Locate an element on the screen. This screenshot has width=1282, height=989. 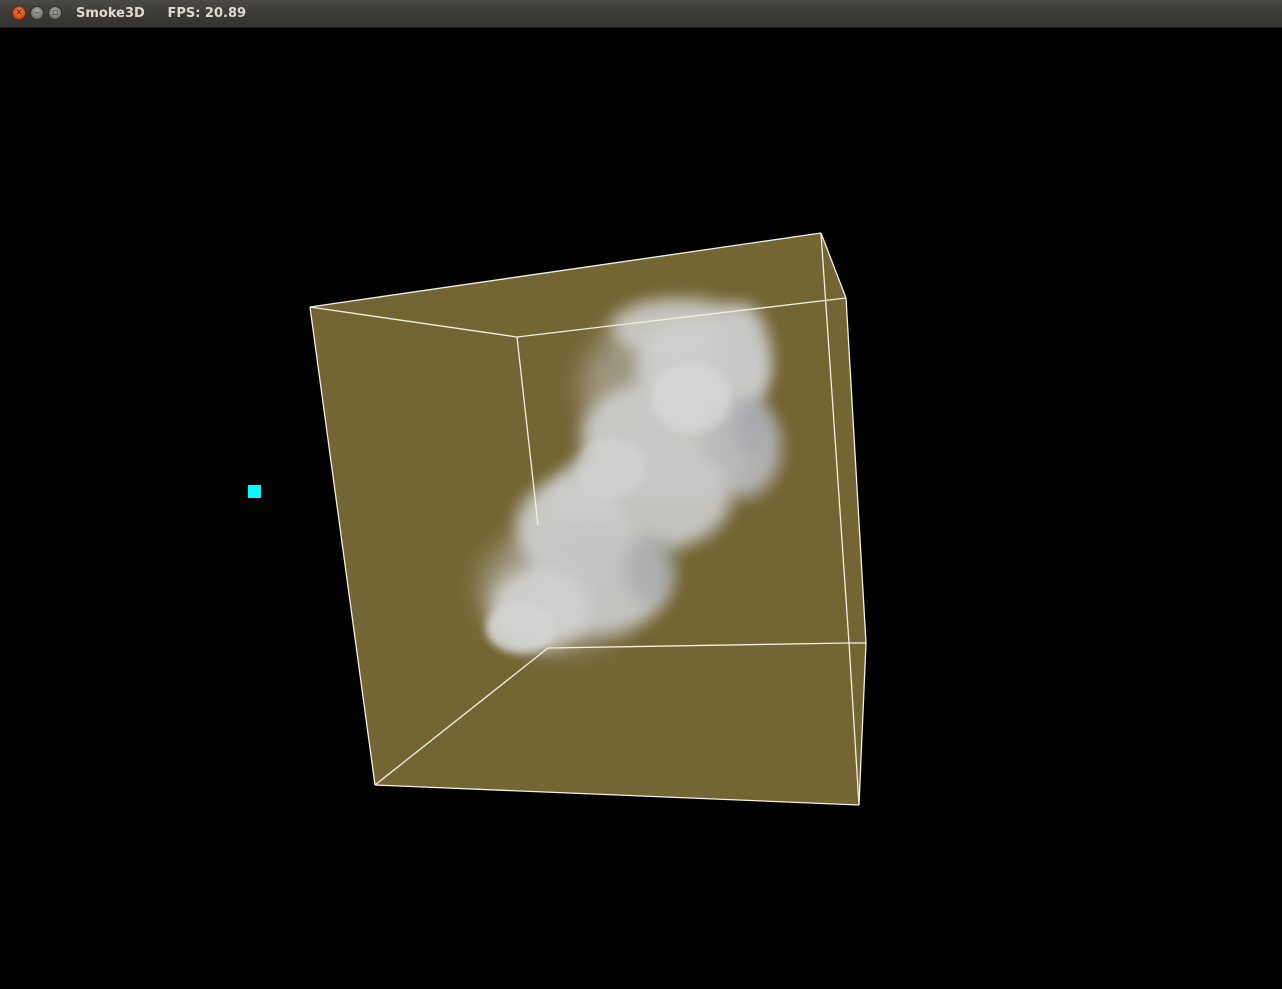
close-button: ✕ is located at coordinates (19, 13).